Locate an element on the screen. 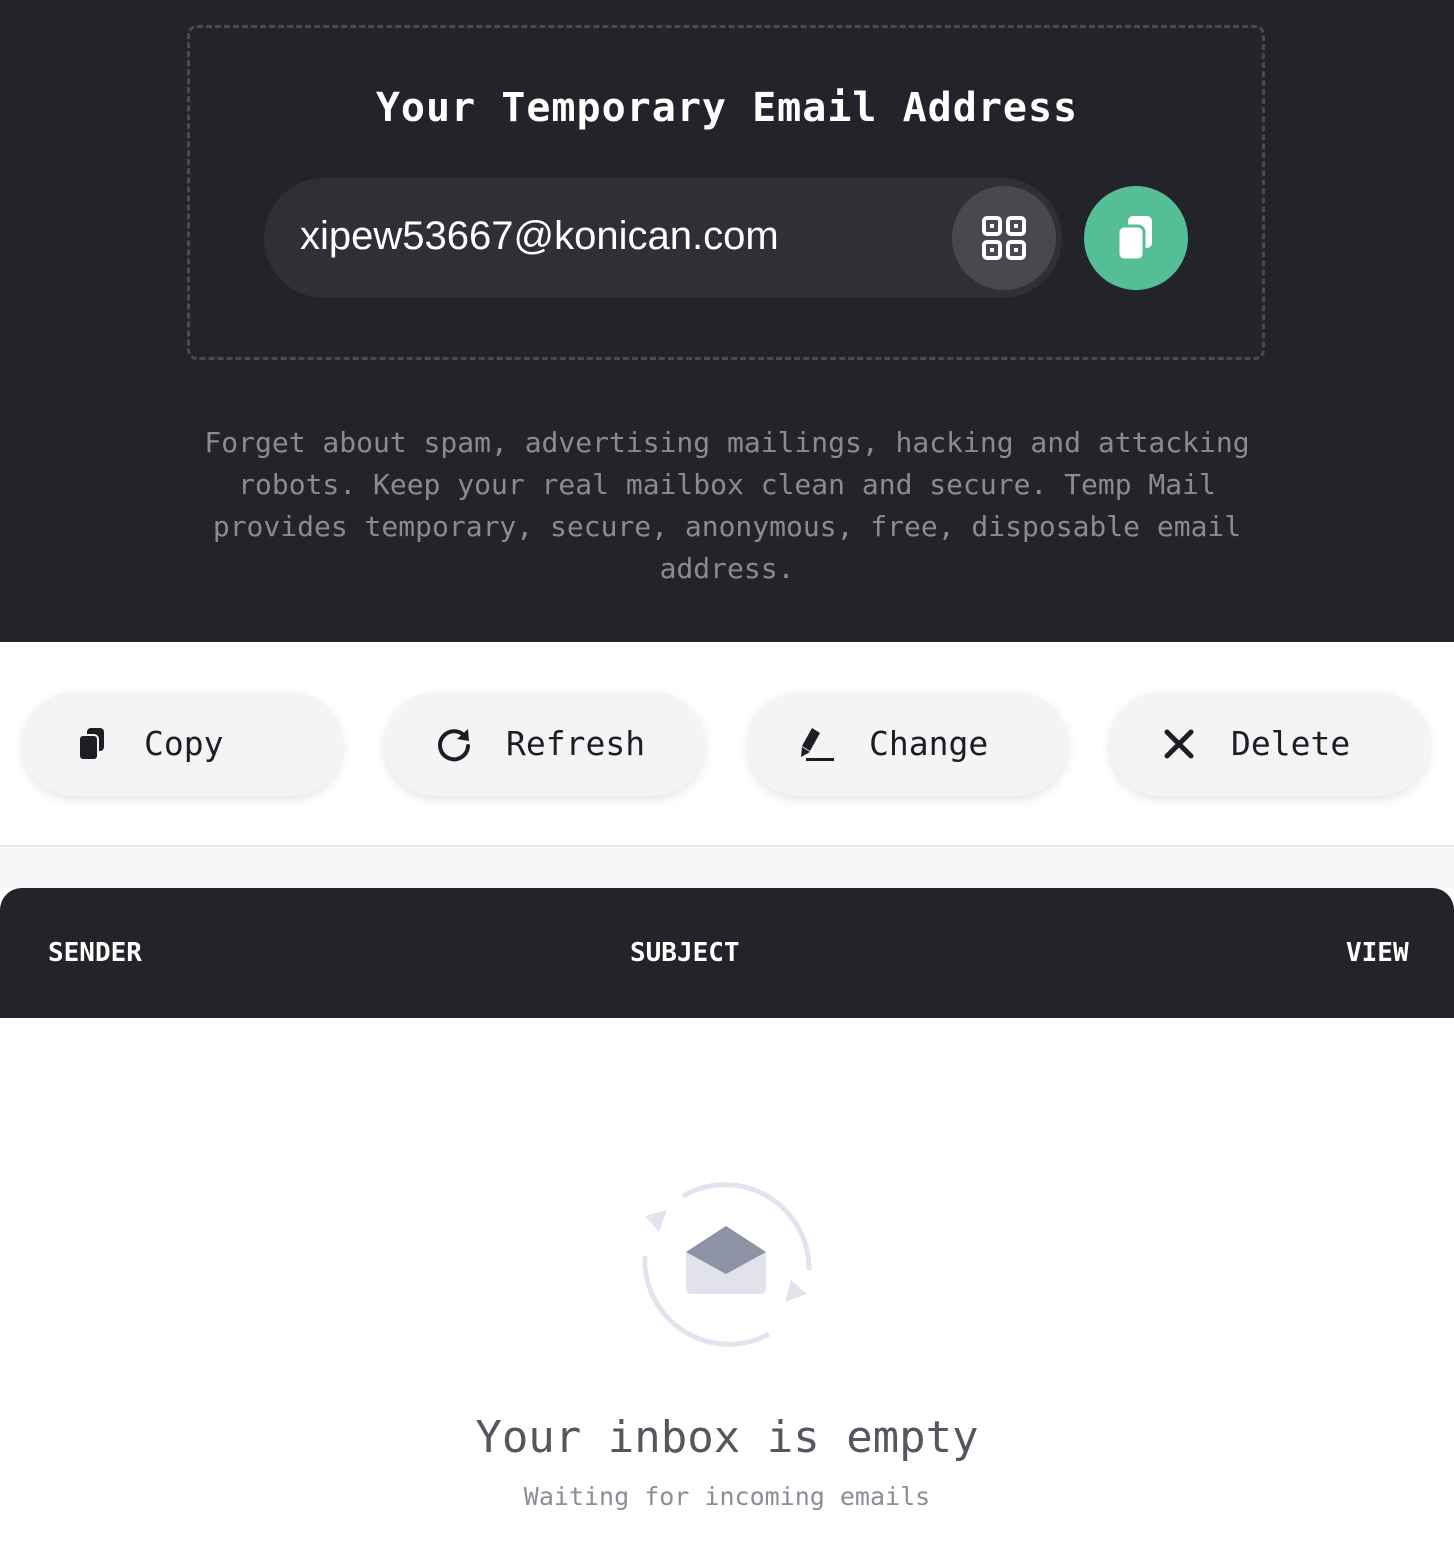  refresh-button: Refresh is located at coordinates (544, 744).